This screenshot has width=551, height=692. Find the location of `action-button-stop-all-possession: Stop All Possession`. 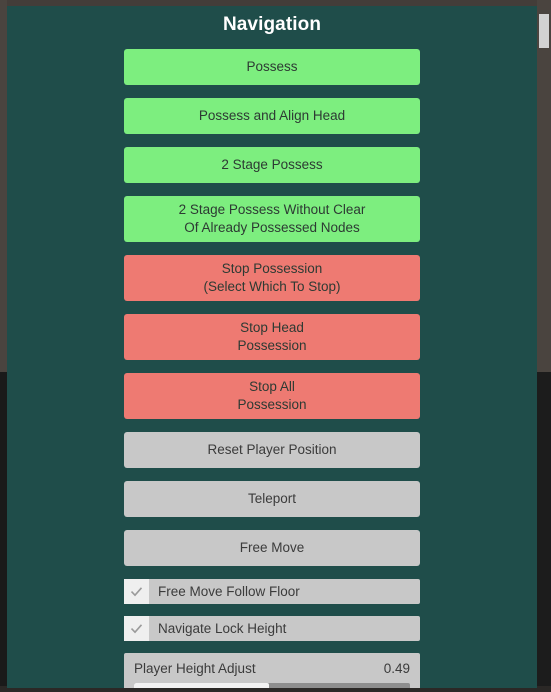

action-button-stop-all-possession: Stop All Possession is located at coordinates (272, 395).